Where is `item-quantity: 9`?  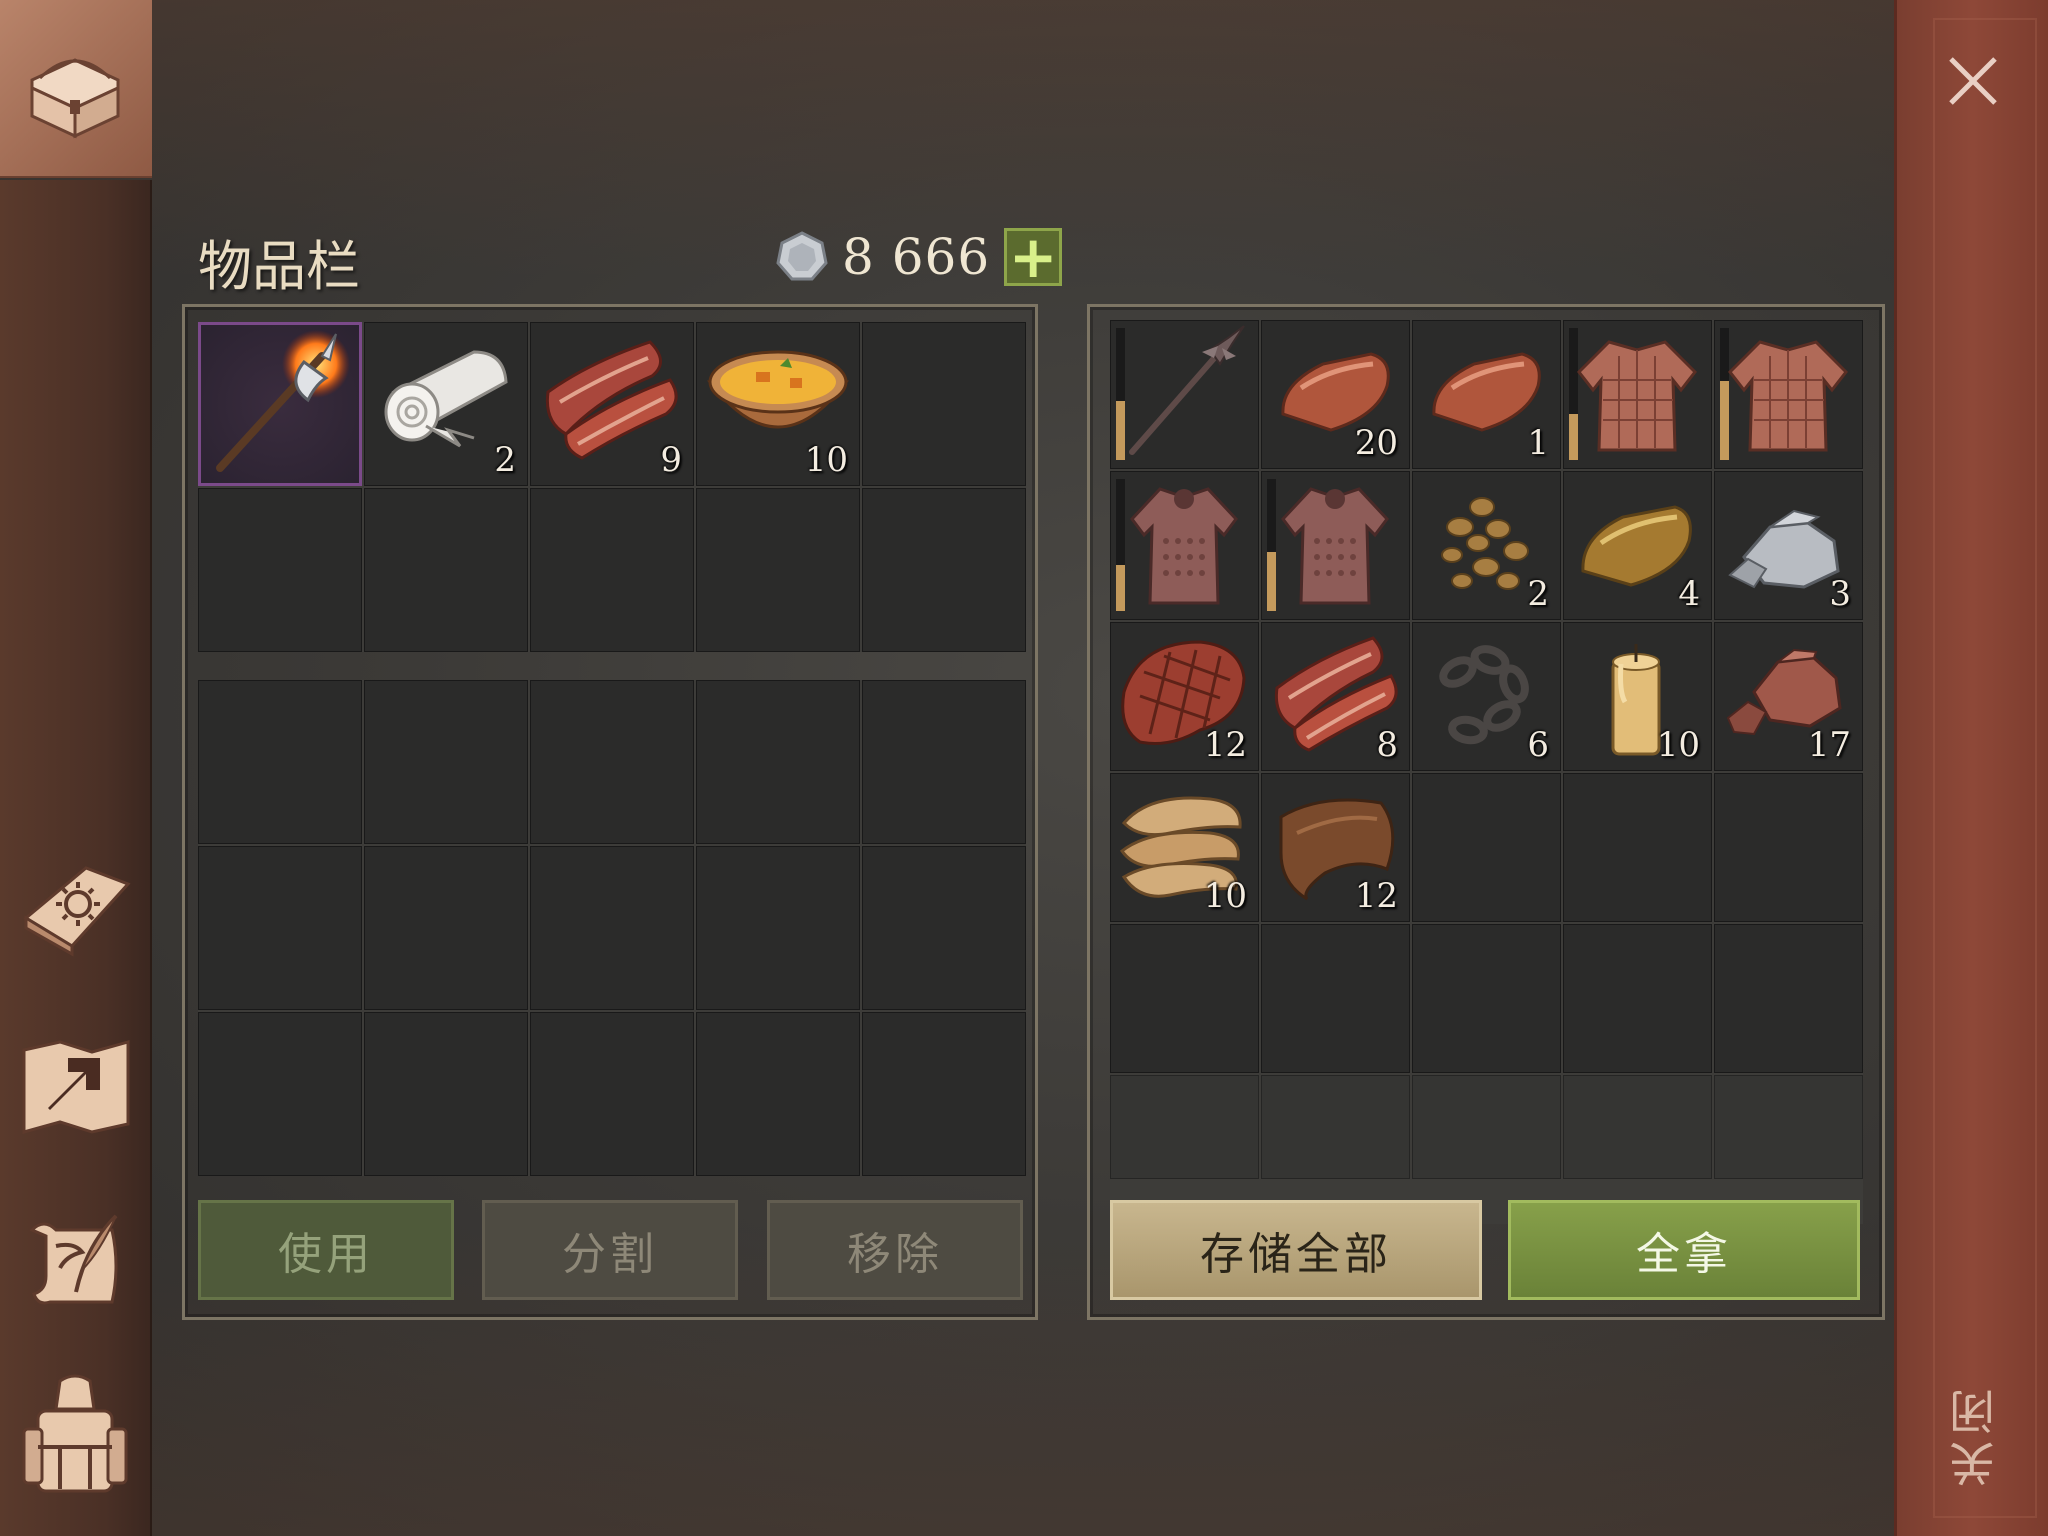
item-quantity: 9 is located at coordinates (671, 460).